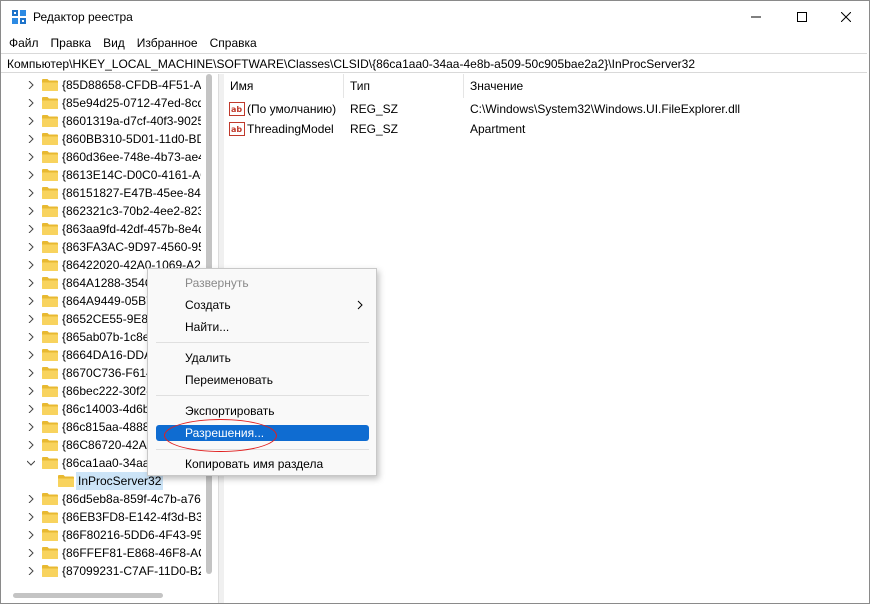  Describe the element at coordinates (137, 517) in the screenshot. I see `tree-item-label: {86EB3FD8-E142-4f3d-B3D` at that location.